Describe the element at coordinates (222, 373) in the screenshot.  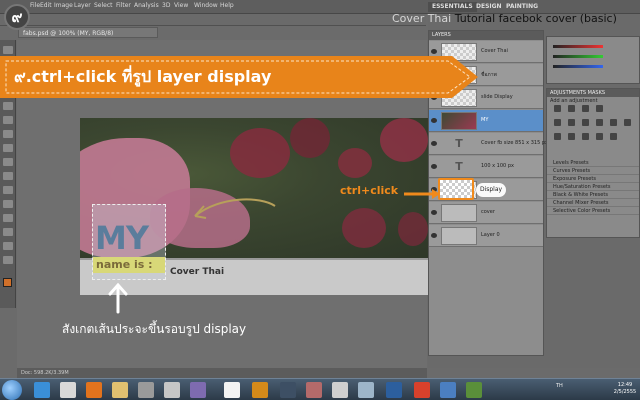
I see `status-bar: Doc: 598.2K/3.39M` at that location.